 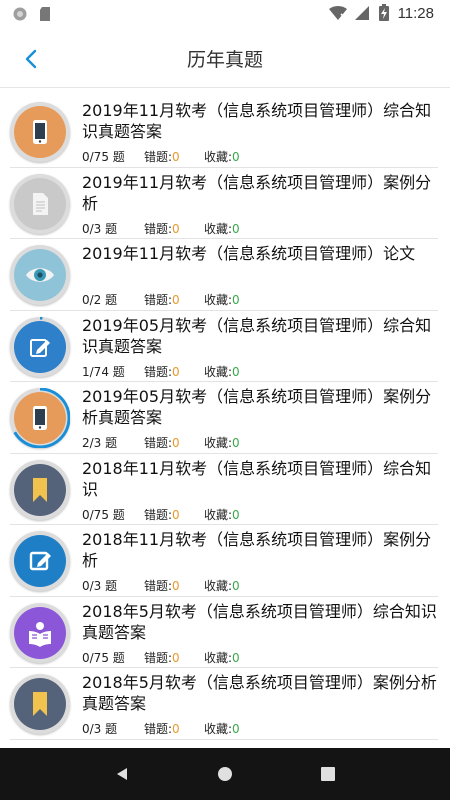 I want to click on wifi-icon, so click(x=337, y=13).